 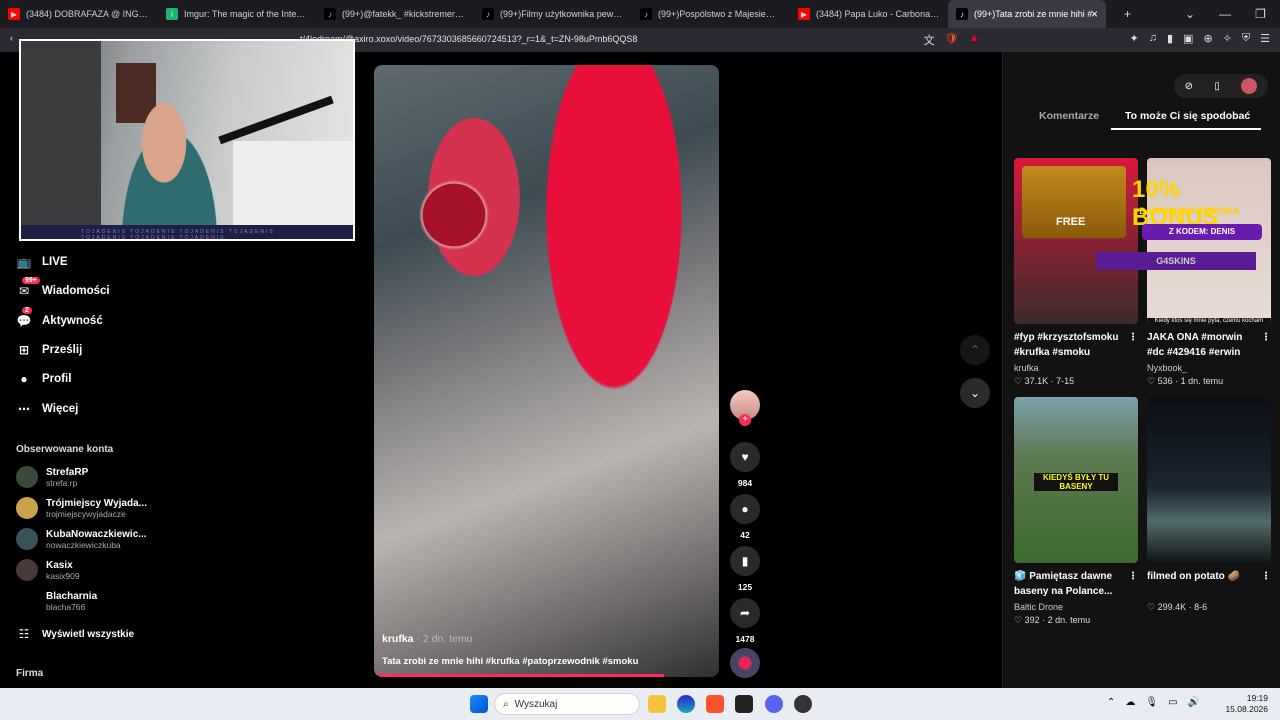 What do you see at coordinates (1076, 480) in the screenshot?
I see `video-thumbnail: KIEDYŚ BYŁY TU BASENY` at bounding box center [1076, 480].